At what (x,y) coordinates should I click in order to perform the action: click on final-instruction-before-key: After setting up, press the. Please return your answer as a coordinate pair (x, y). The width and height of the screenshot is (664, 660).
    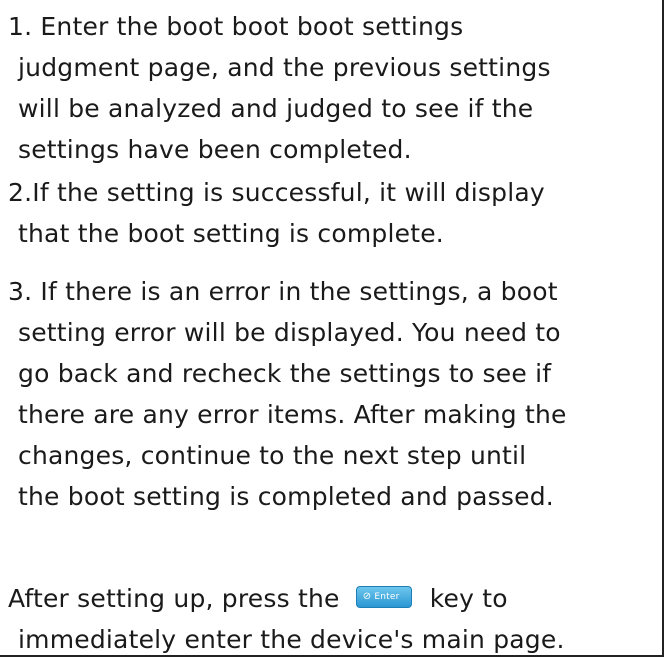
    Looking at the image, I should click on (174, 598).